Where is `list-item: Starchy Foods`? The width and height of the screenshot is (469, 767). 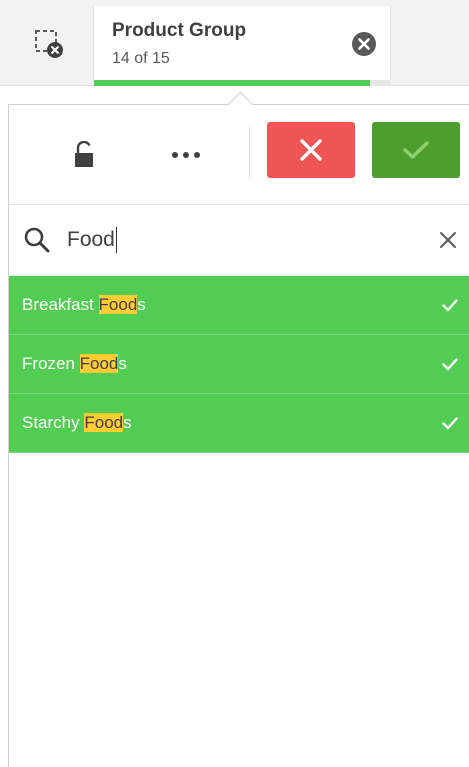 list-item: Starchy Foods is located at coordinates (239, 423).